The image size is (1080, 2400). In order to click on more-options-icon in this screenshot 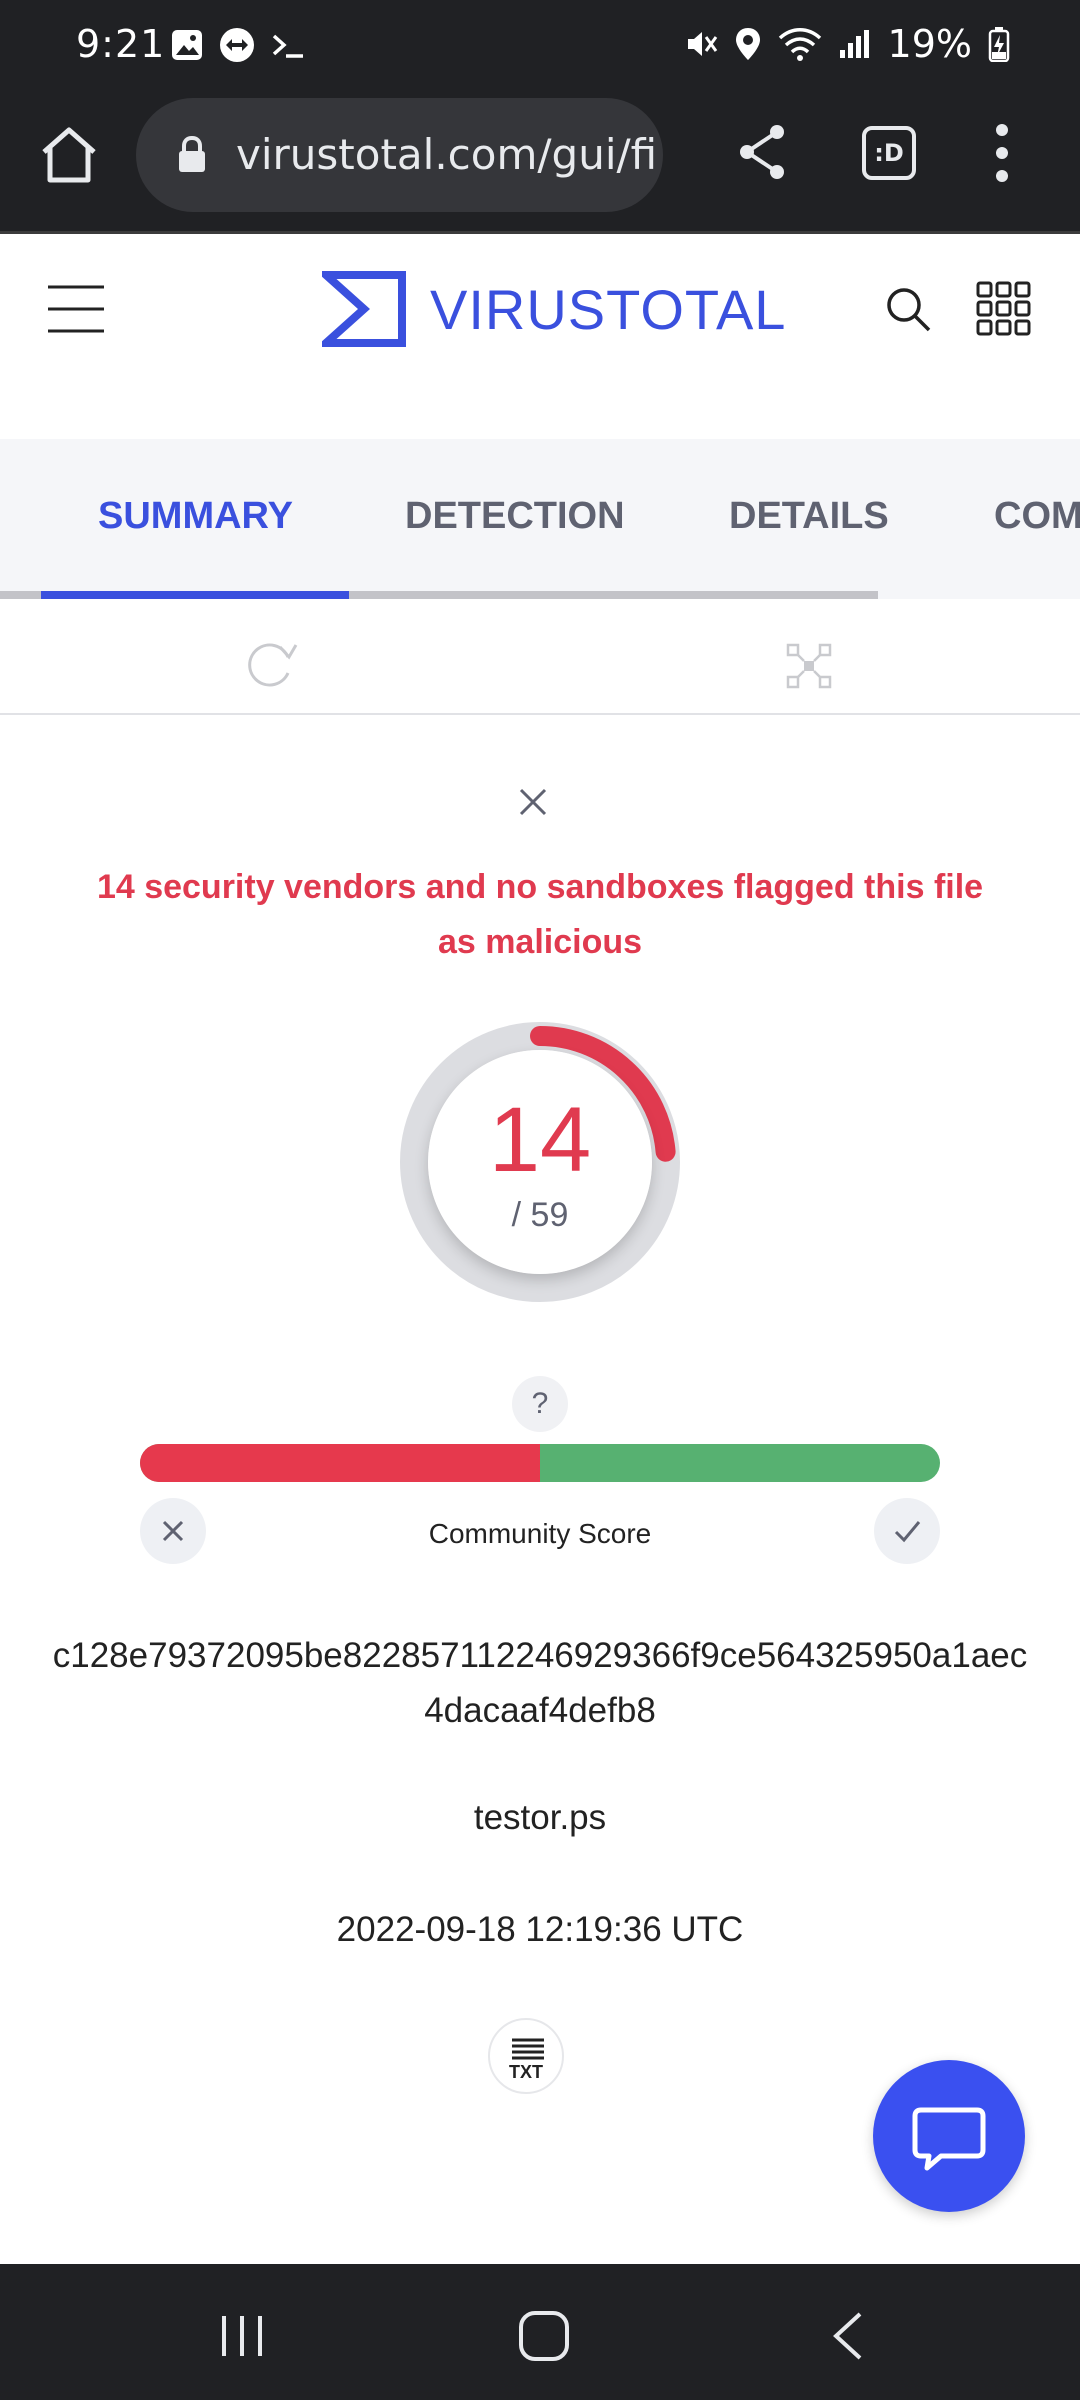, I will do `click(1002, 153)`.